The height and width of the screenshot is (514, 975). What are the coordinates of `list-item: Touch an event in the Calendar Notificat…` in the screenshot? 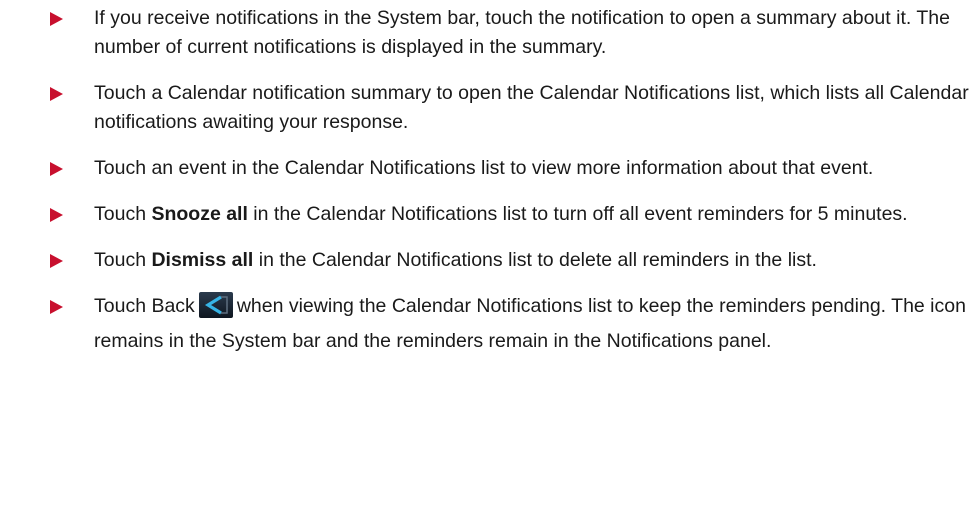 It's located at (512, 168).